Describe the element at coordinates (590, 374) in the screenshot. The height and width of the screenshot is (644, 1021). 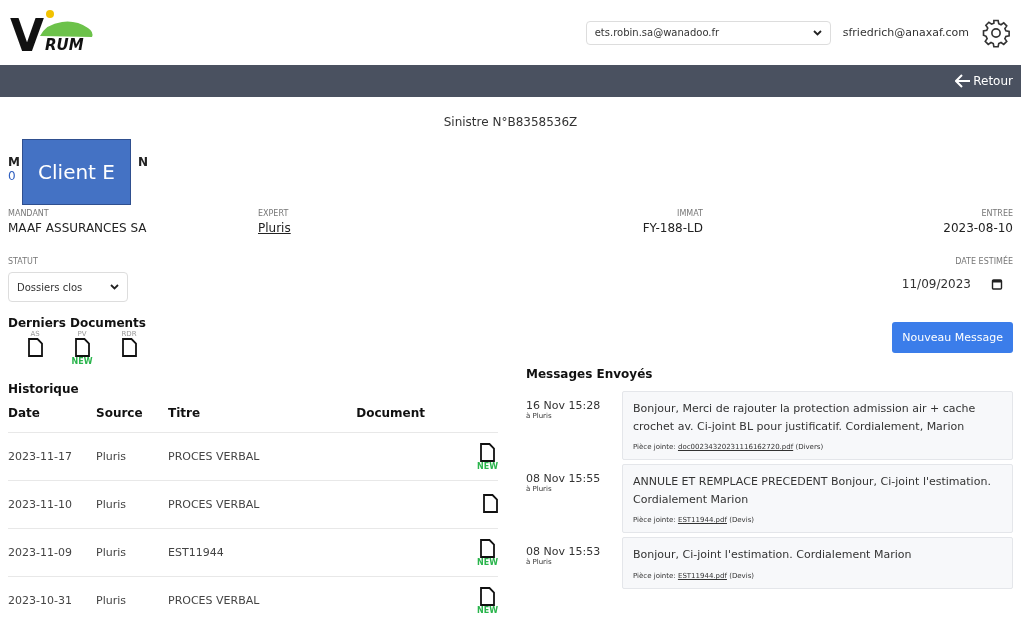
I see `section-heading: Messages Envoyés` at that location.